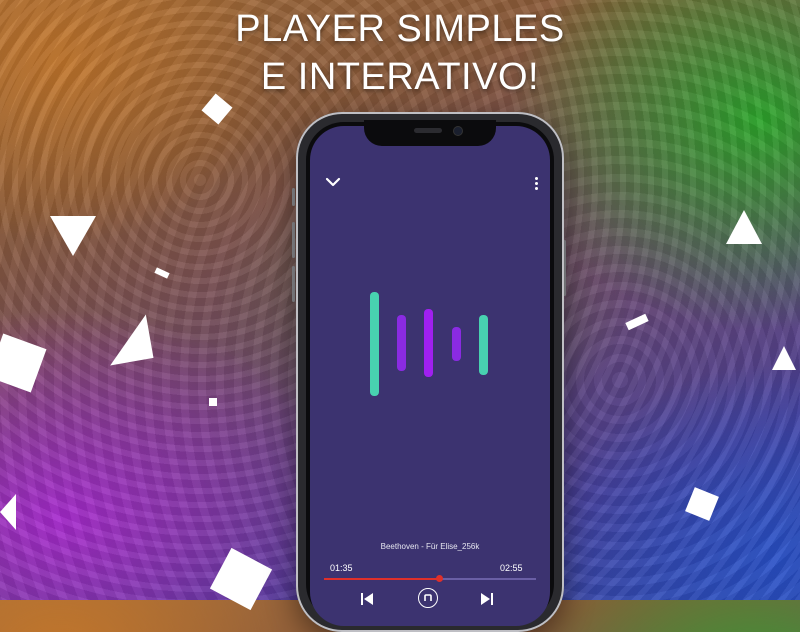 Image resolution: width=800 pixels, height=632 pixels. I want to click on phone-notch, so click(430, 133).